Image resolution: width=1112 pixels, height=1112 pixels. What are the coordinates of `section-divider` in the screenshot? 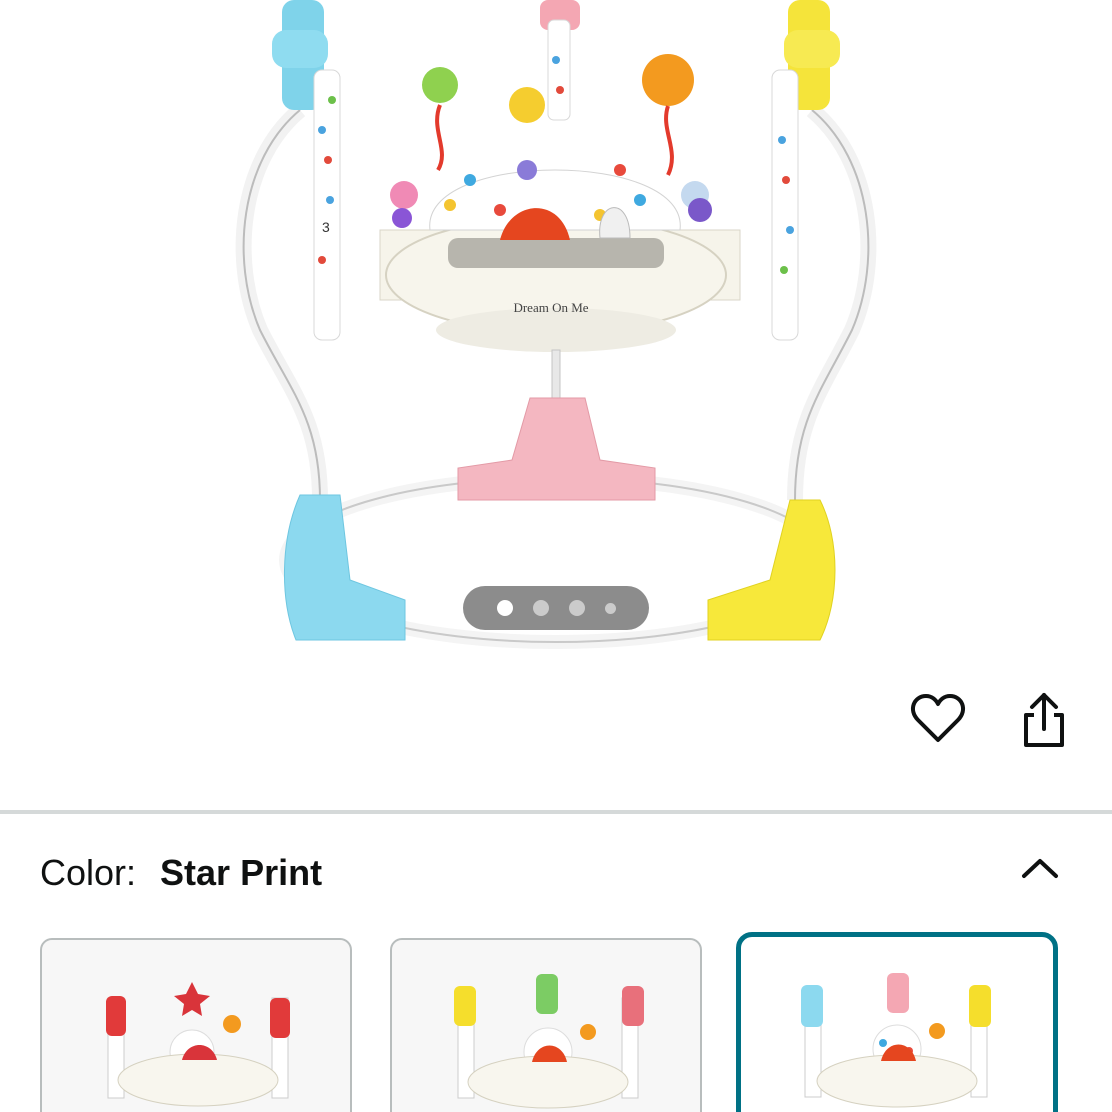 It's located at (556, 812).